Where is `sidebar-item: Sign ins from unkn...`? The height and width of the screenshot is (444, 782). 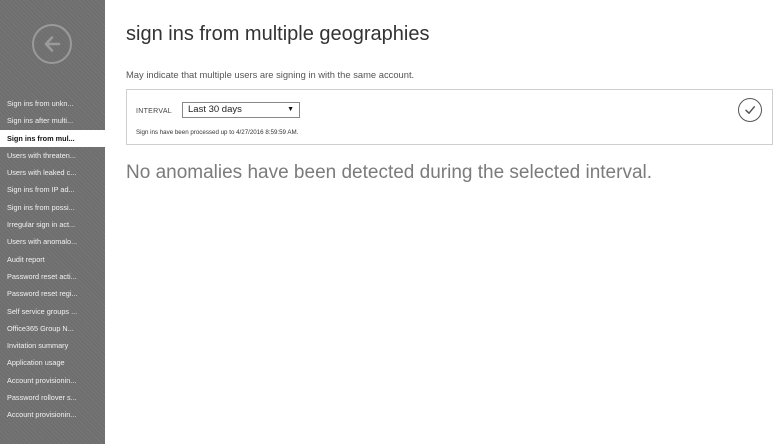
sidebar-item: Sign ins from unkn... is located at coordinates (52, 103).